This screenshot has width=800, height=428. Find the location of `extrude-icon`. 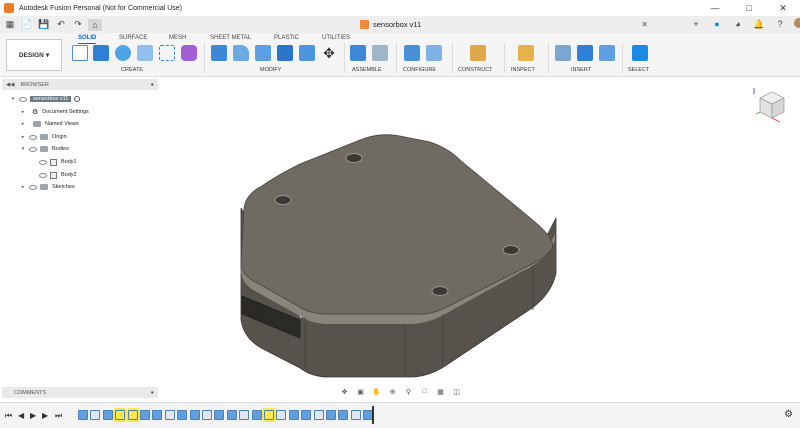

extrude-icon is located at coordinates (101, 53).